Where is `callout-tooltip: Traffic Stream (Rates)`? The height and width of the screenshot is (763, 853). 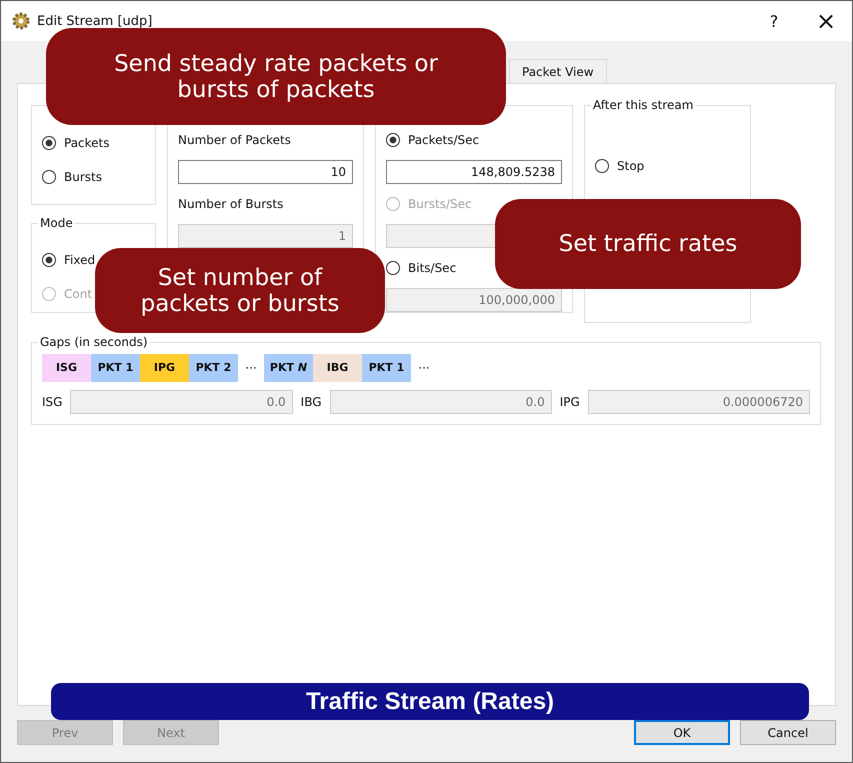
callout-tooltip: Traffic Stream (Rates) is located at coordinates (430, 701).